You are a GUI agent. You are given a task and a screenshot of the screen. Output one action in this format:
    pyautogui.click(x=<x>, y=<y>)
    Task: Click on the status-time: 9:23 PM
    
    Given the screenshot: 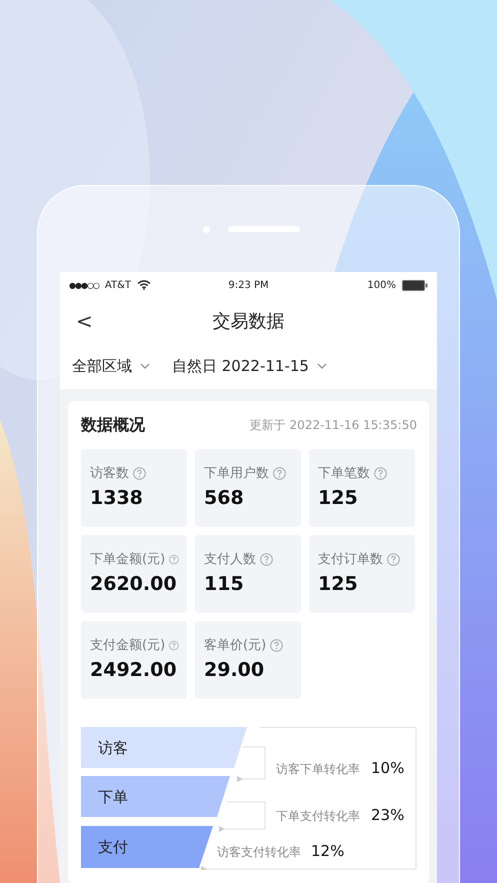 What is the action you would take?
    pyautogui.click(x=248, y=285)
    